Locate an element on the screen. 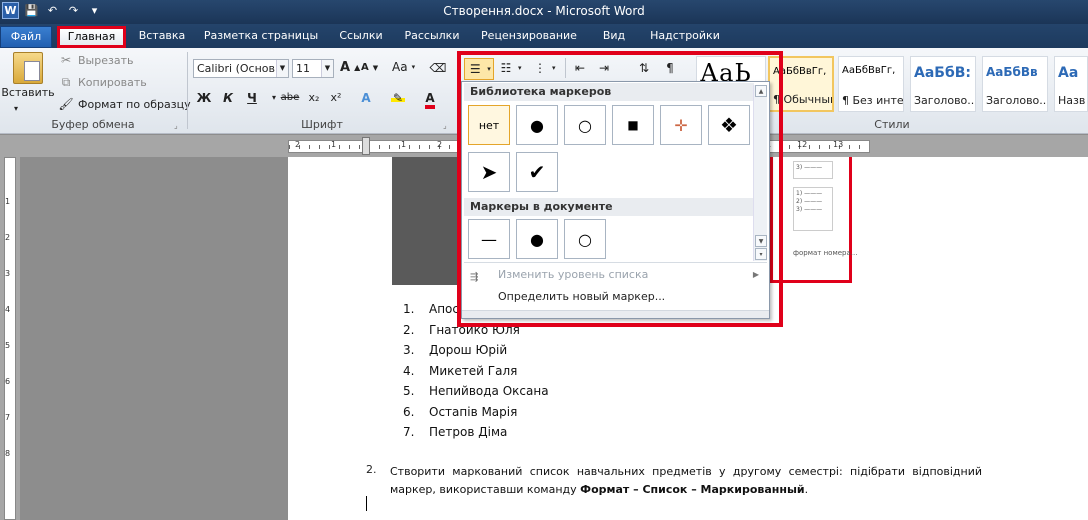 The width and height of the screenshot is (1088, 520). embedded-screenshot-image is located at coordinates (427, 221).